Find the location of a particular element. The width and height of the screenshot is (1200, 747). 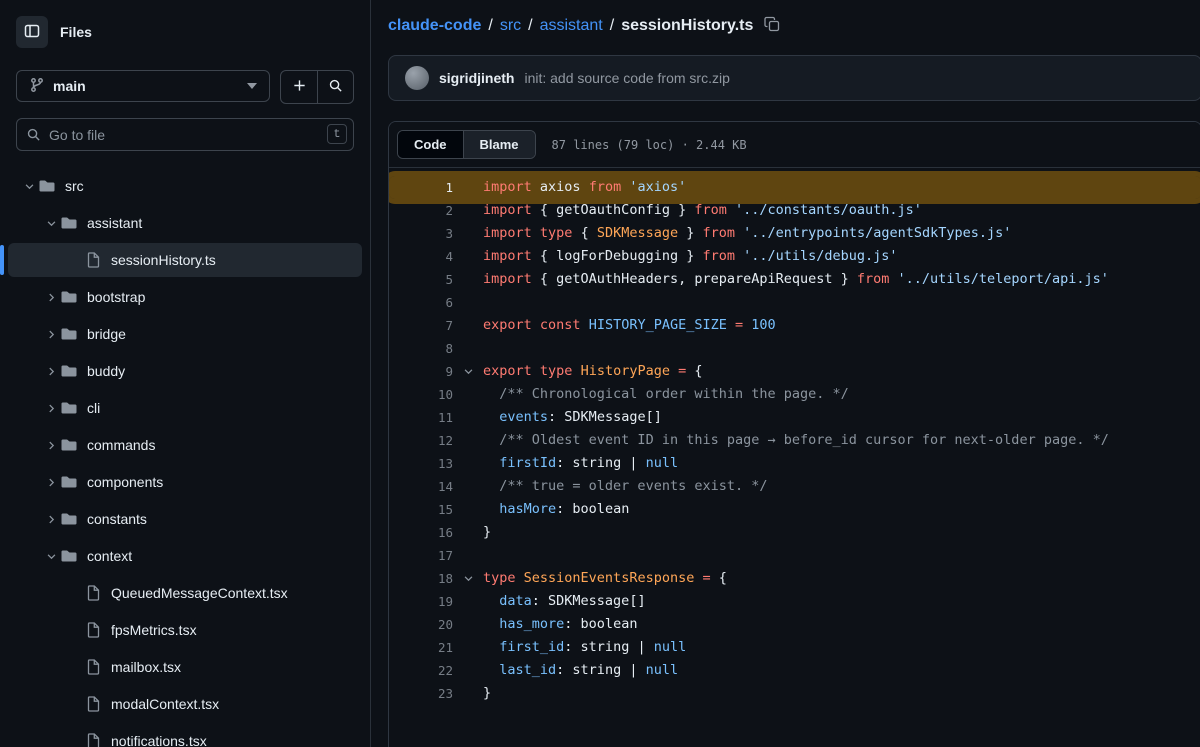

tree-item-label: src is located at coordinates (74, 186).